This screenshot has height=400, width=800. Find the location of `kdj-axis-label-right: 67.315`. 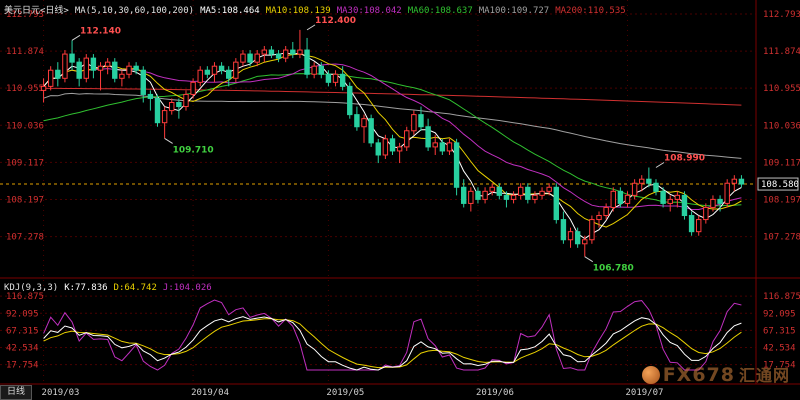

kdj-axis-label-right: 67.315 is located at coordinates (779, 331).